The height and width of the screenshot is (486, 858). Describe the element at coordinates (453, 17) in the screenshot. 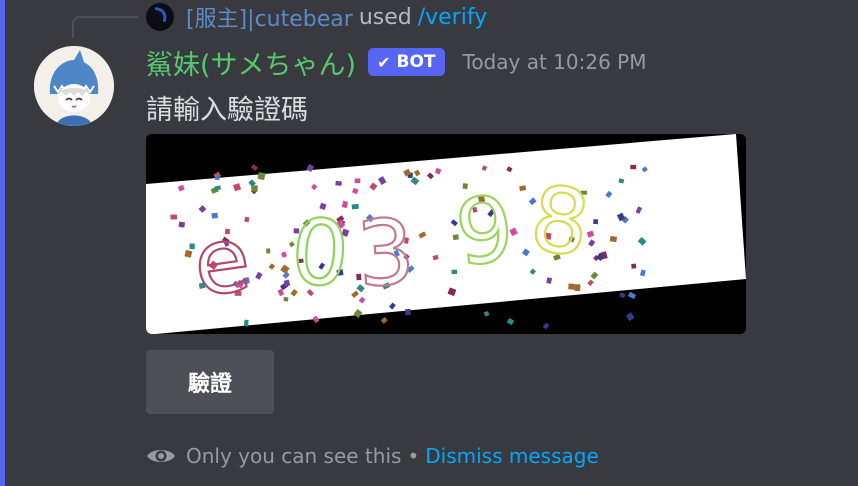

I see `reply-command-name: /verify` at that location.